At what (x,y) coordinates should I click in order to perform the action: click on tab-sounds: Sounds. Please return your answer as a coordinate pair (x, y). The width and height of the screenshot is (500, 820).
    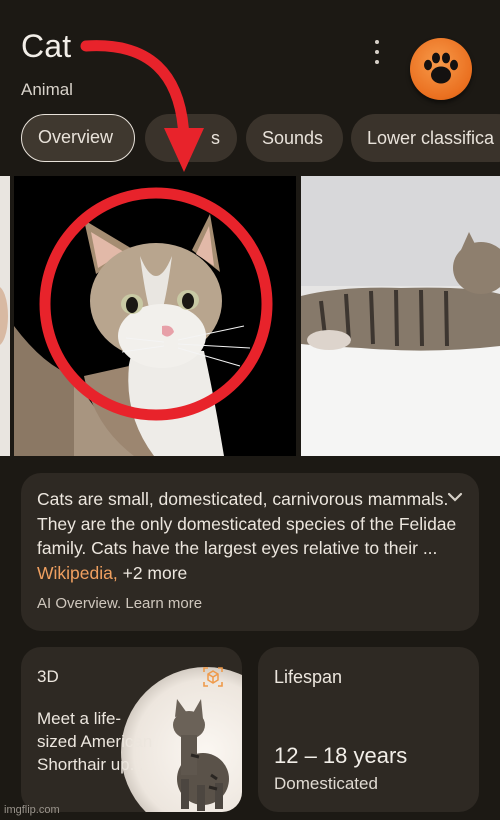
    Looking at the image, I should click on (294, 138).